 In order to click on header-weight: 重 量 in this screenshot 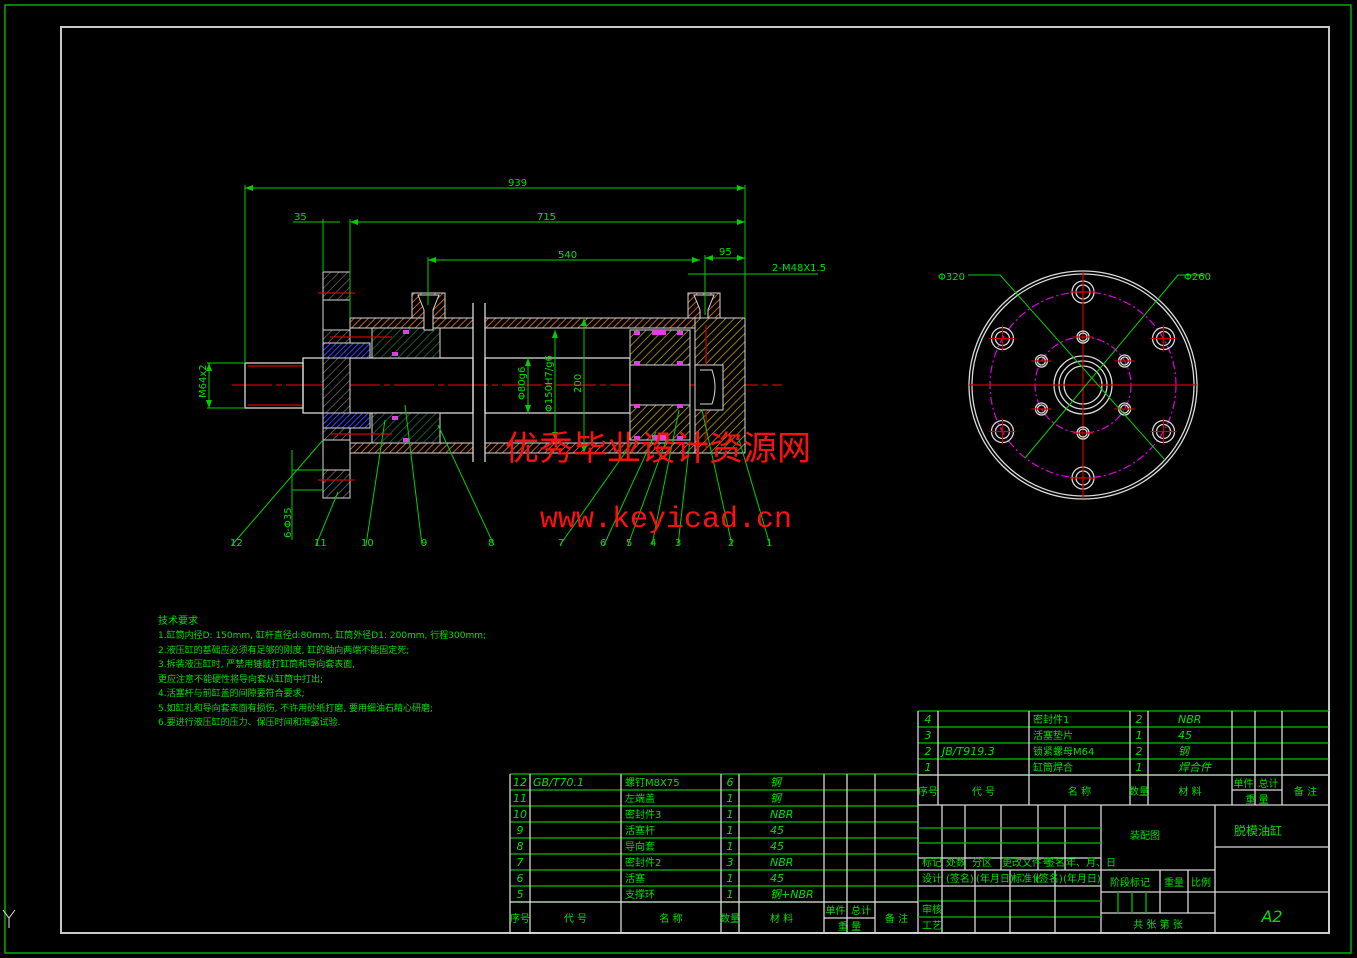, I will do `click(1256, 799)`.